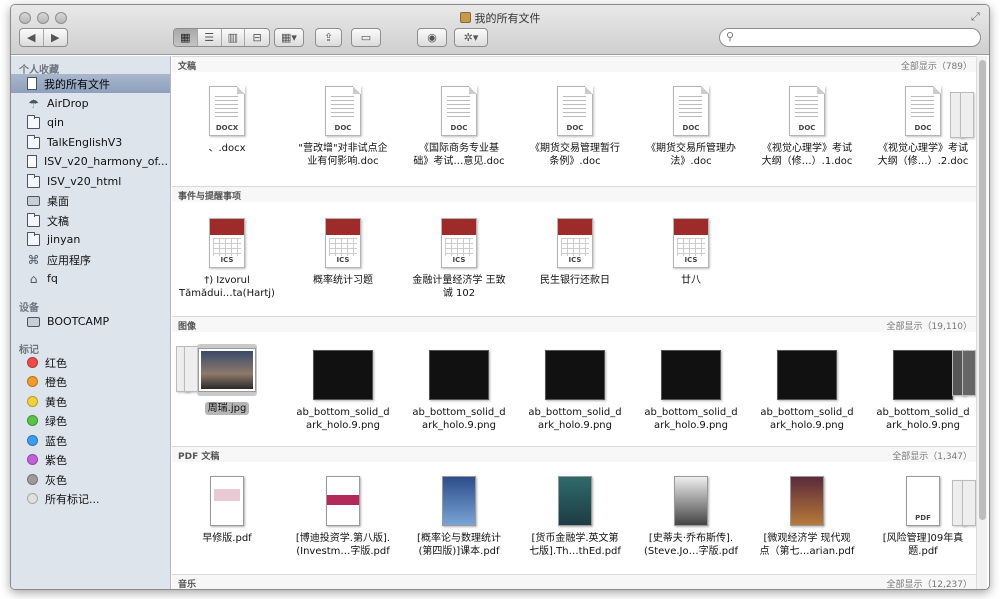 Image resolution: width=1000 pixels, height=599 pixels. What do you see at coordinates (186, 37) in the screenshot?
I see `icon-view-button: ▦` at bounding box center [186, 37].